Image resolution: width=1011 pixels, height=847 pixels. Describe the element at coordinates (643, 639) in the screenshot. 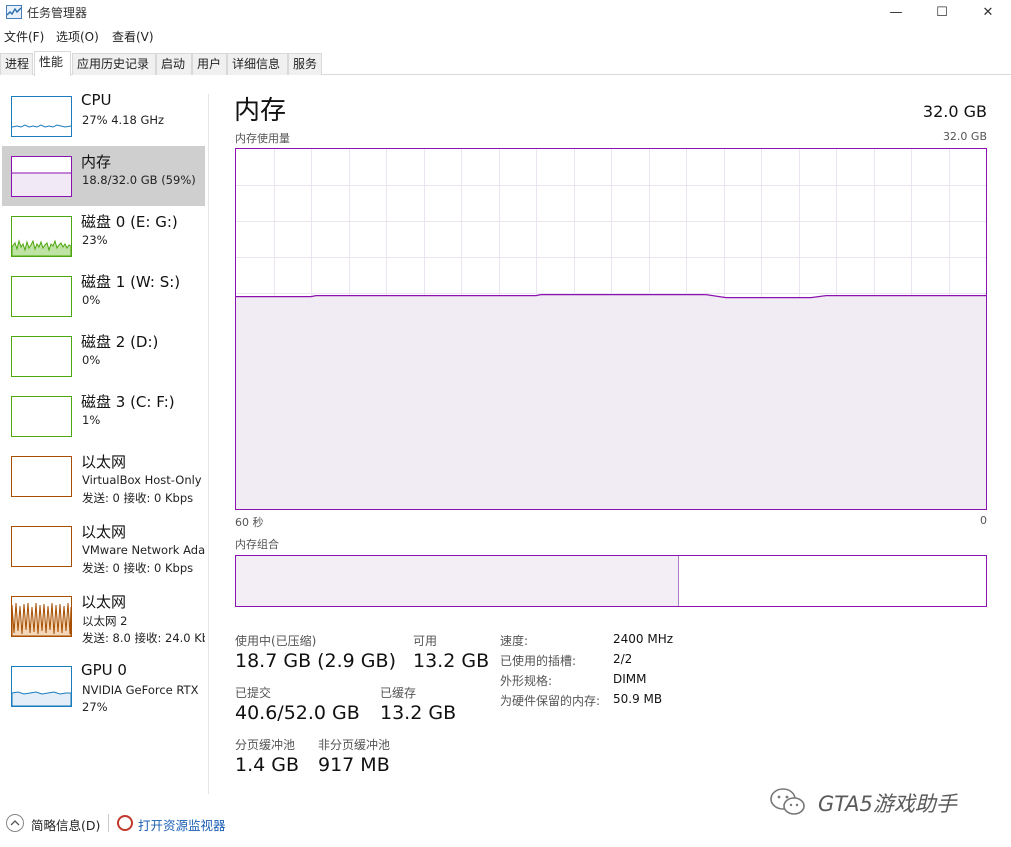

I see `speed-value: 2400 MHz` at that location.